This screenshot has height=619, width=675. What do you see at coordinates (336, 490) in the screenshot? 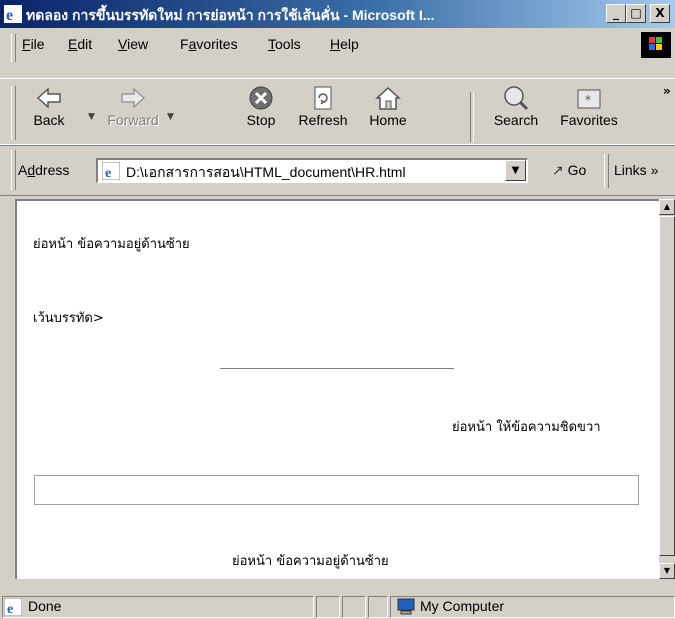
I see `horizontal-rule-thick` at bounding box center [336, 490].